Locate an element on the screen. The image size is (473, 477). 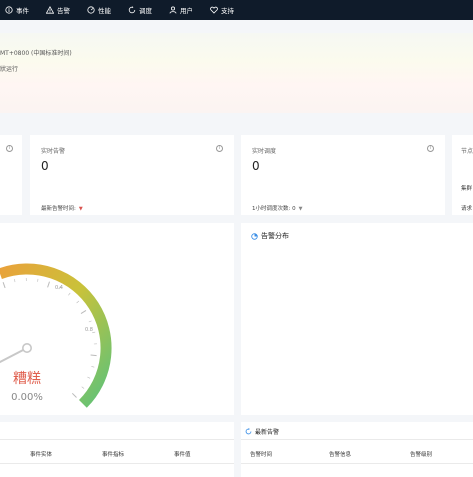
card-title: 实时调度 is located at coordinates (264, 151).